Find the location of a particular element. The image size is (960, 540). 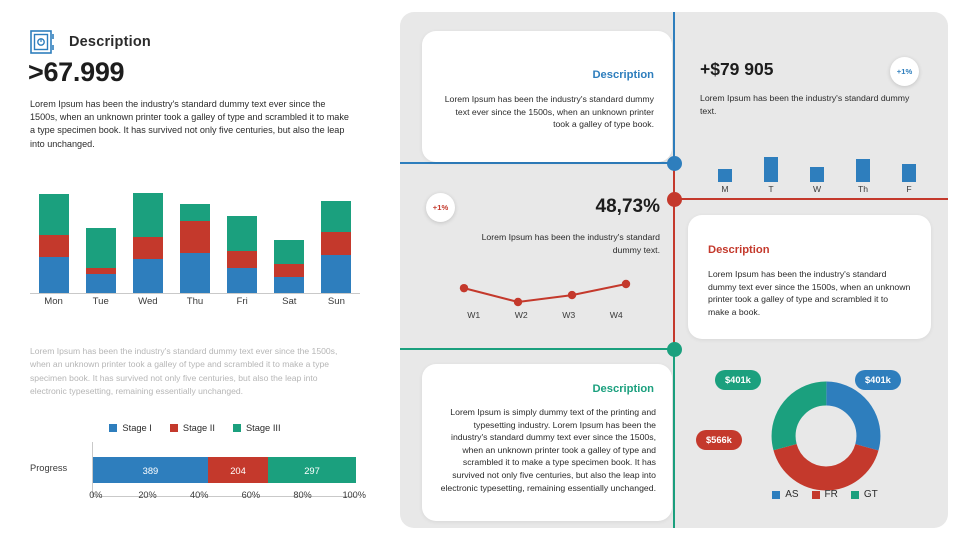

mini-bar-label: F is located at coordinates (909, 189).